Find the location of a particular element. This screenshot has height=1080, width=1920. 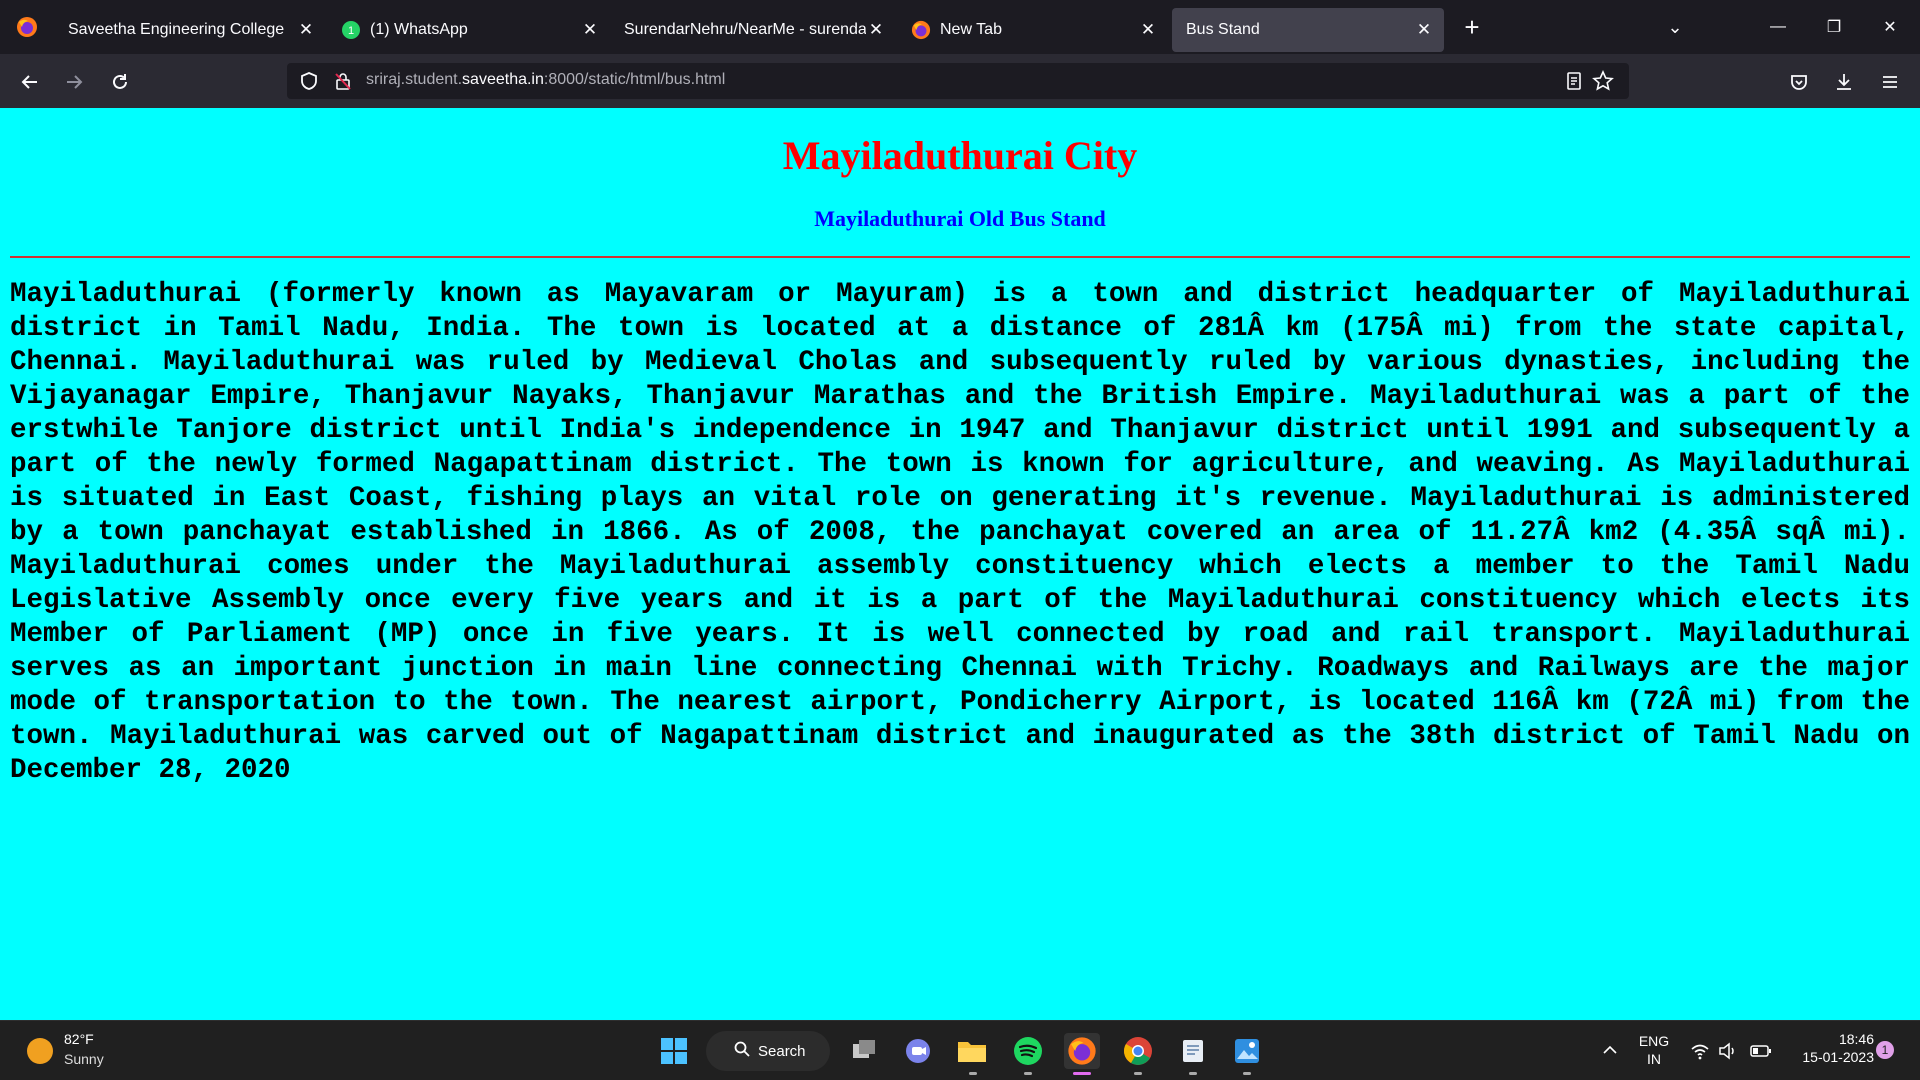

volume-icon is located at coordinates (1728, 1053).